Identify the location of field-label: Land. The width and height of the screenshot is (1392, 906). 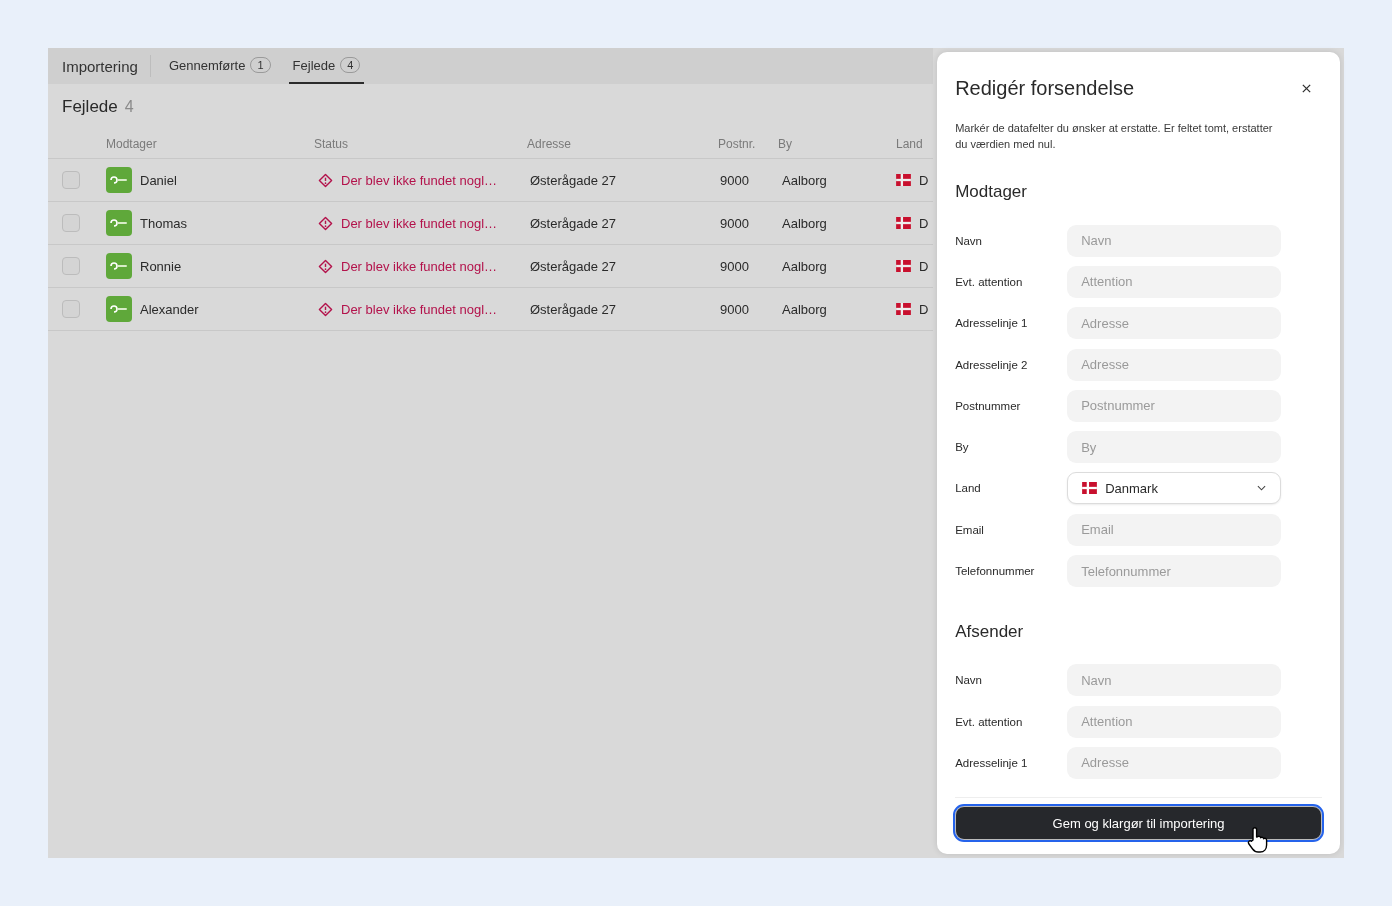
(968, 488).